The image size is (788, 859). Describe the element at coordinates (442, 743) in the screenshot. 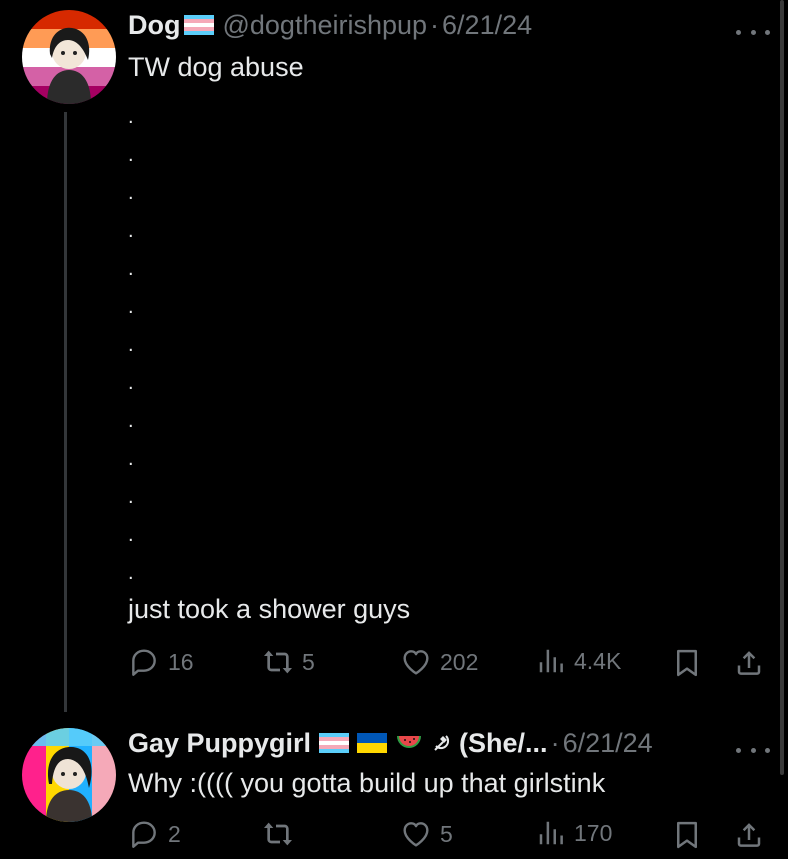

I see `hammer-sickle-icon` at that location.